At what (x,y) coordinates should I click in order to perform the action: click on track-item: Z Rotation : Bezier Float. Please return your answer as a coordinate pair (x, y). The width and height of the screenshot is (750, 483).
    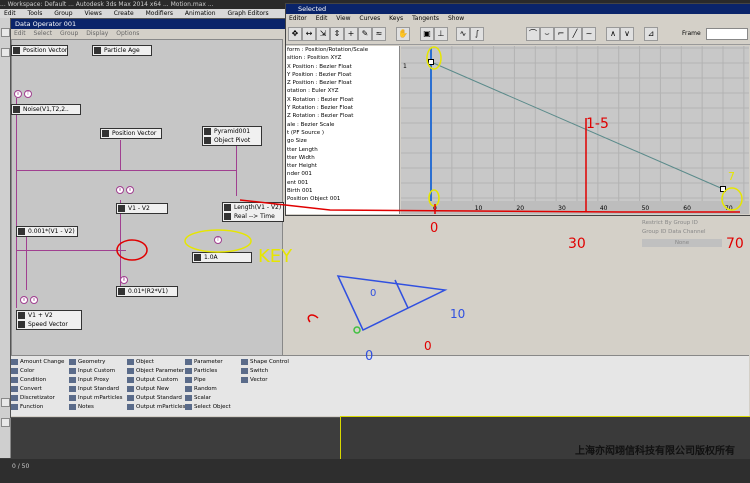
    Looking at the image, I should click on (342, 116).